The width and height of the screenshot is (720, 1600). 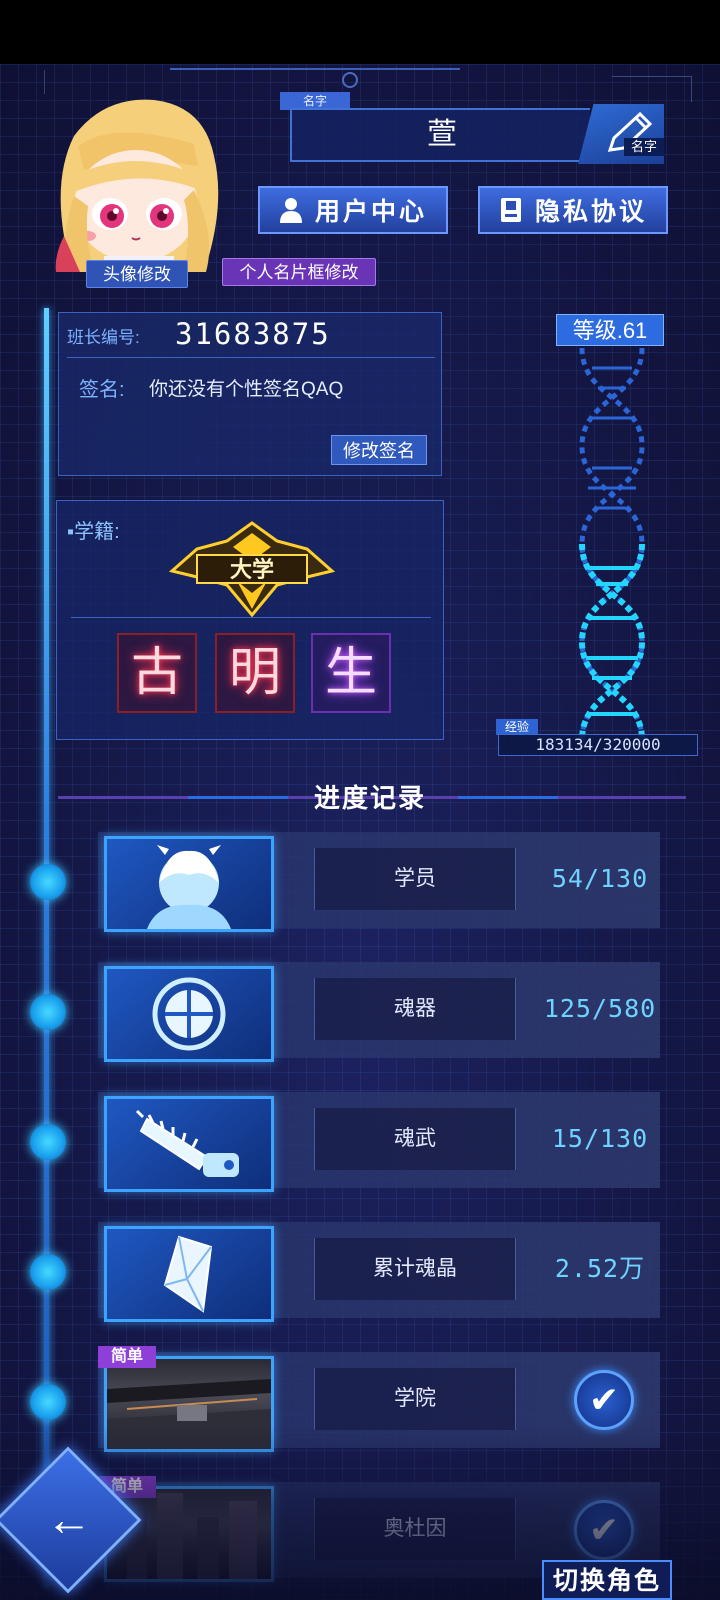 I want to click on rank-char: 明, so click(x=255, y=673).